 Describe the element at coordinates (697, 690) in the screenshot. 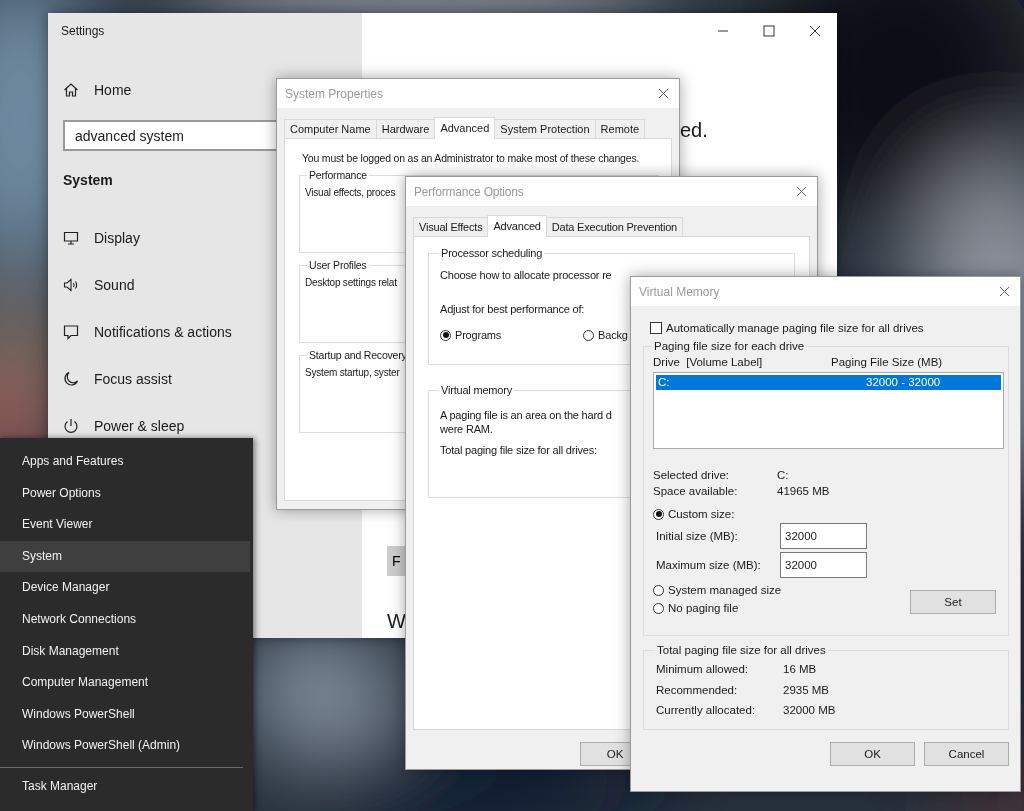

I see `field-label: Recommended:` at that location.